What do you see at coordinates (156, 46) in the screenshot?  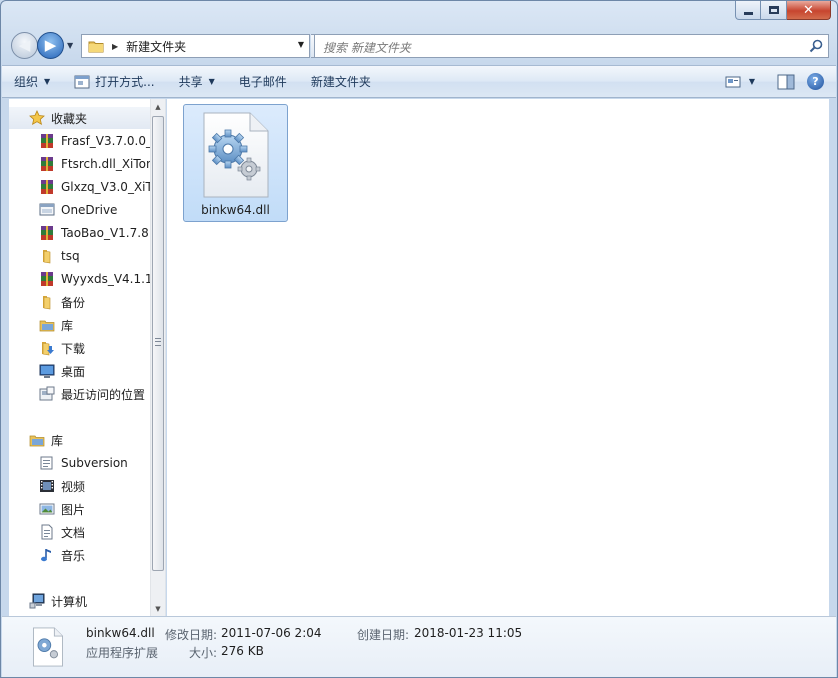 I see `breadcrumb-current-folder: 新建文件夹` at bounding box center [156, 46].